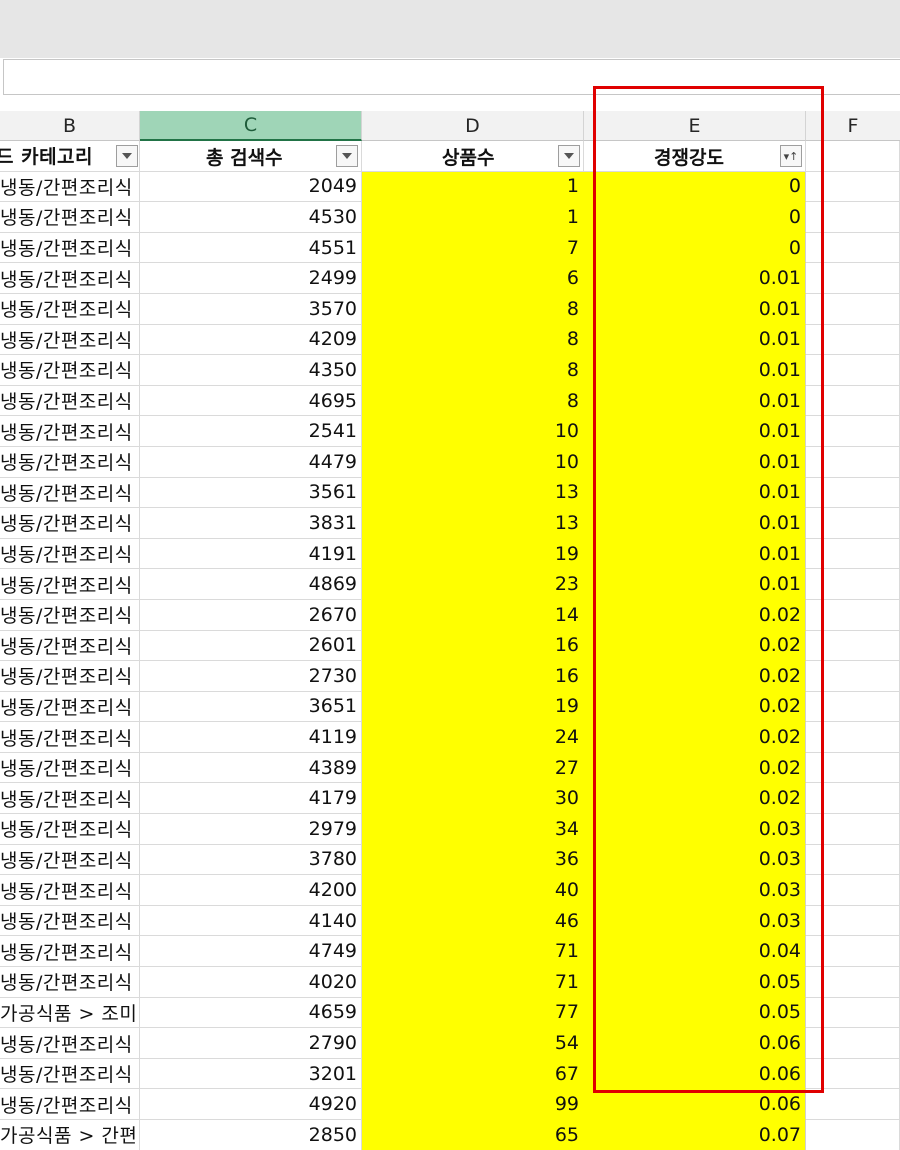 The height and width of the screenshot is (1150, 900). I want to click on product-count-cell: 19, so click(473, 707).